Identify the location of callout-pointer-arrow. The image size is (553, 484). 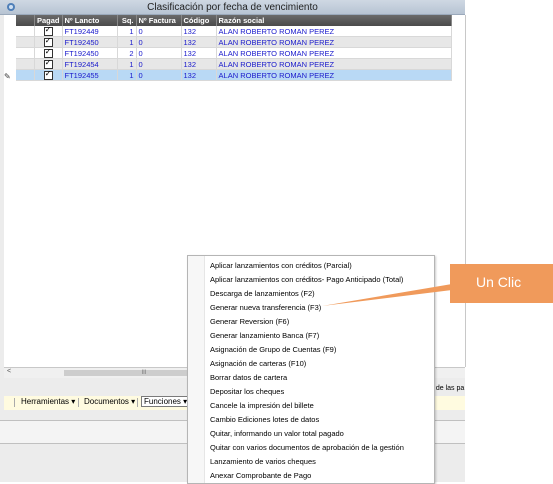
(387, 295).